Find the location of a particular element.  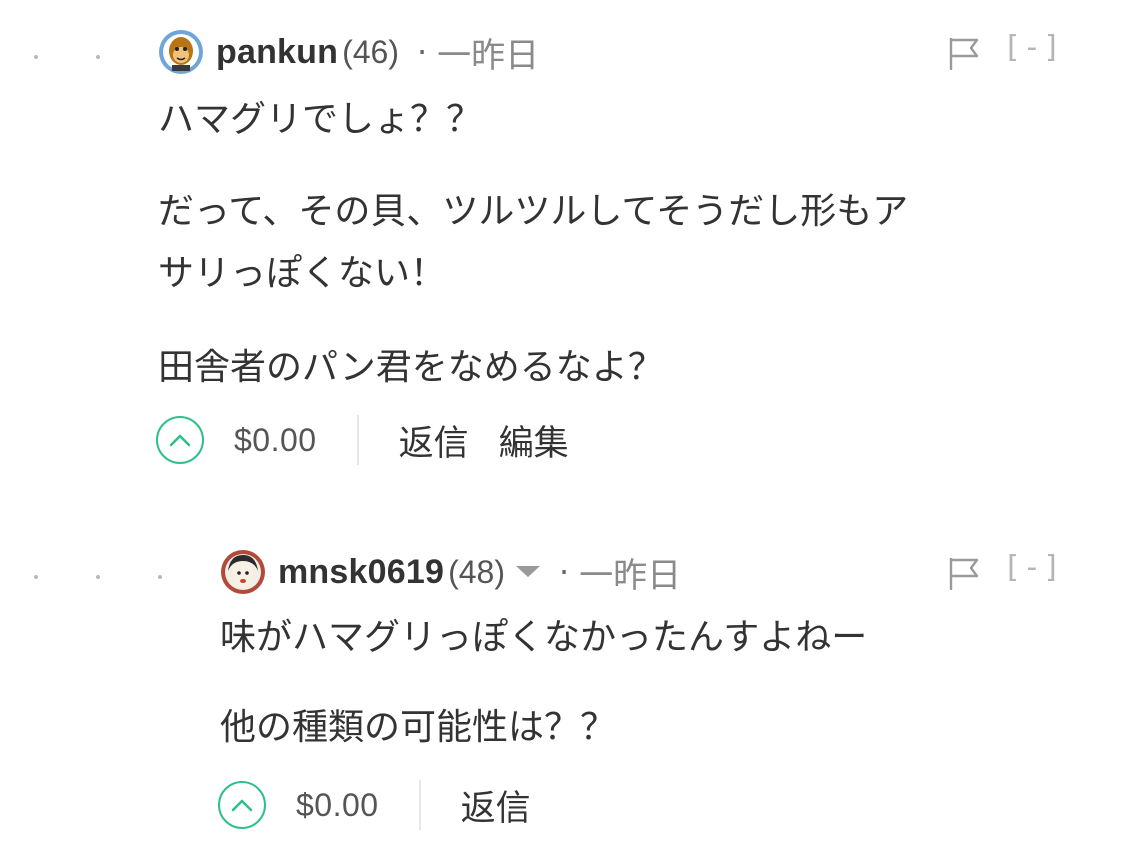

person-avatar-icon is located at coordinates (243, 572).